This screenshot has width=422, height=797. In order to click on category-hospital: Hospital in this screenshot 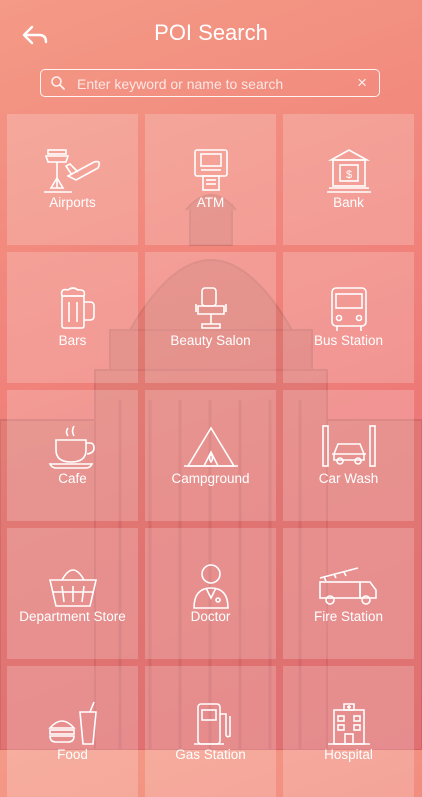, I will do `click(348, 731)`.